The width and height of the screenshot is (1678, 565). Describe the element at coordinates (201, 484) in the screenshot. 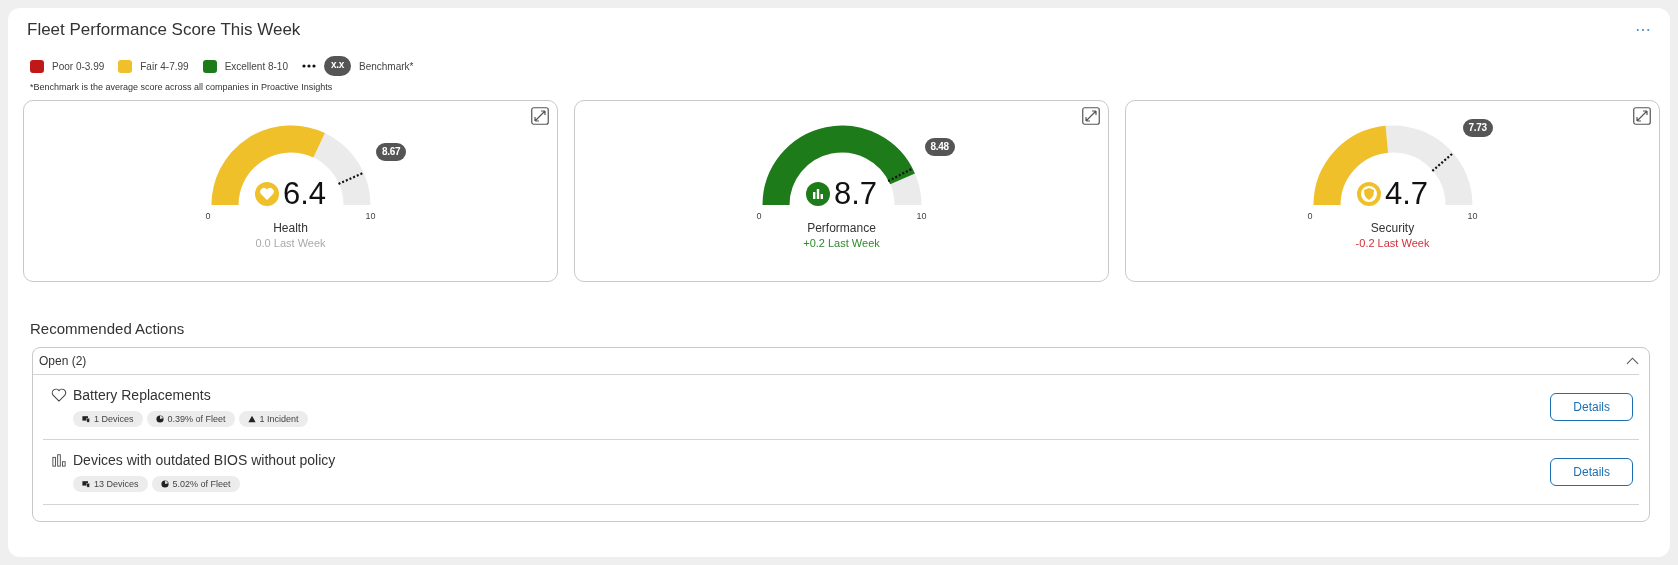

I see `chip-label: 5.02% of Fleet` at that location.